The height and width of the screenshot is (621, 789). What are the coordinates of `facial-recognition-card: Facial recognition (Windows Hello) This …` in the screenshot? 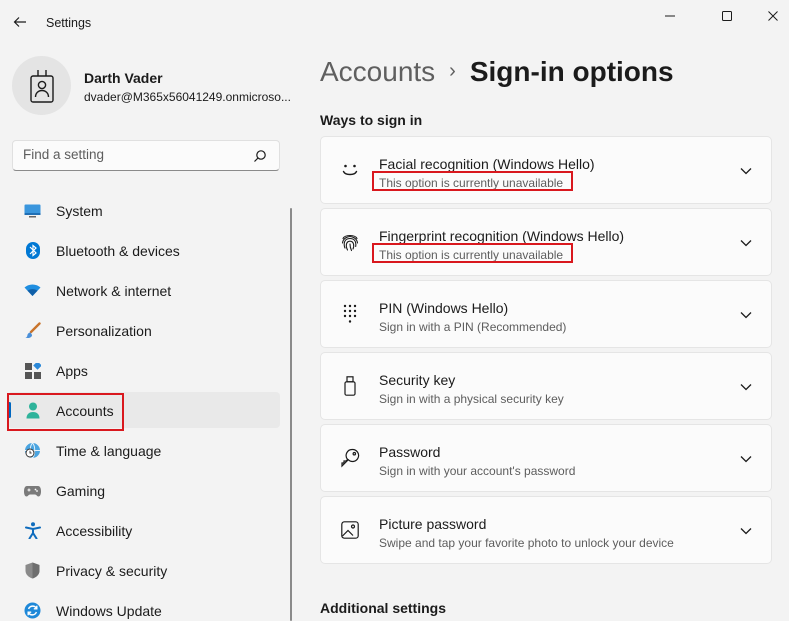 It's located at (546, 170).